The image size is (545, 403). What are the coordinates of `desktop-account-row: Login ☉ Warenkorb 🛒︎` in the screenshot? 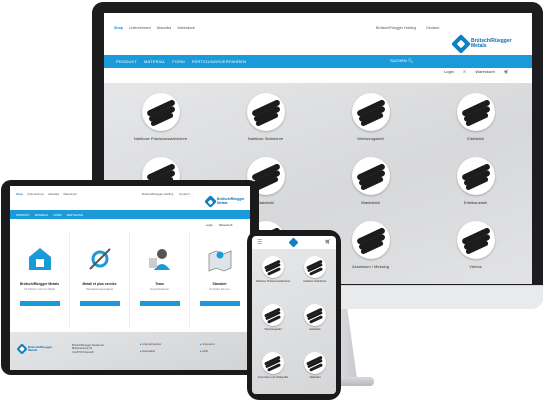 It's located at (476, 71).